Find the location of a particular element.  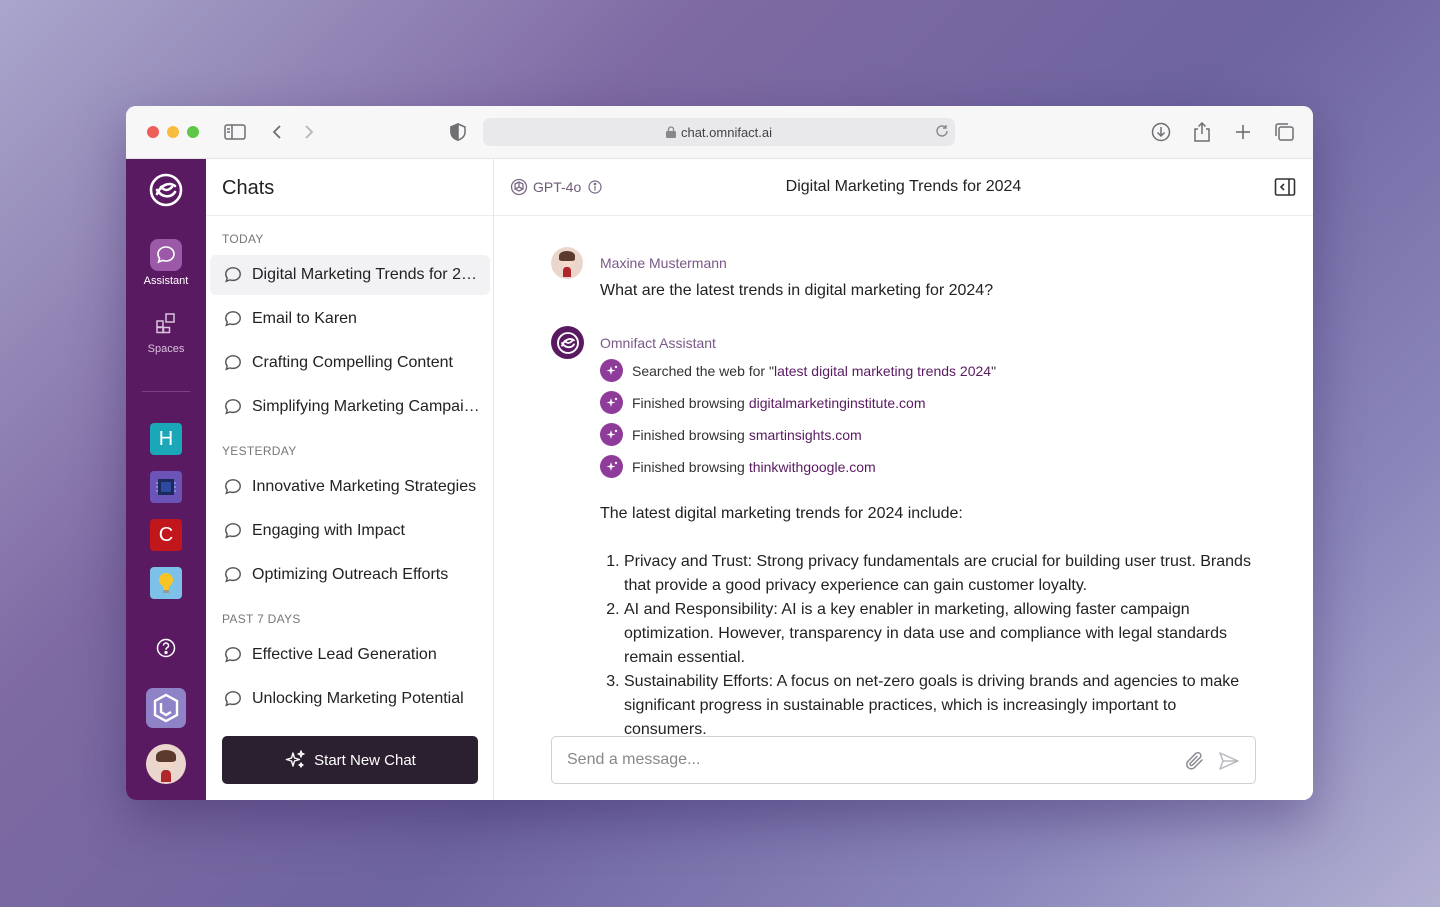

chats-title: Chats is located at coordinates (349, 187).